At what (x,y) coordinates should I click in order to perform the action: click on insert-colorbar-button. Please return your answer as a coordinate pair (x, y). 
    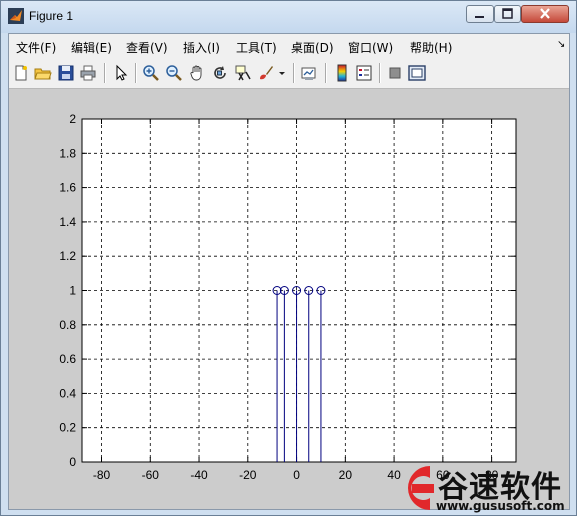
    Looking at the image, I should click on (342, 73).